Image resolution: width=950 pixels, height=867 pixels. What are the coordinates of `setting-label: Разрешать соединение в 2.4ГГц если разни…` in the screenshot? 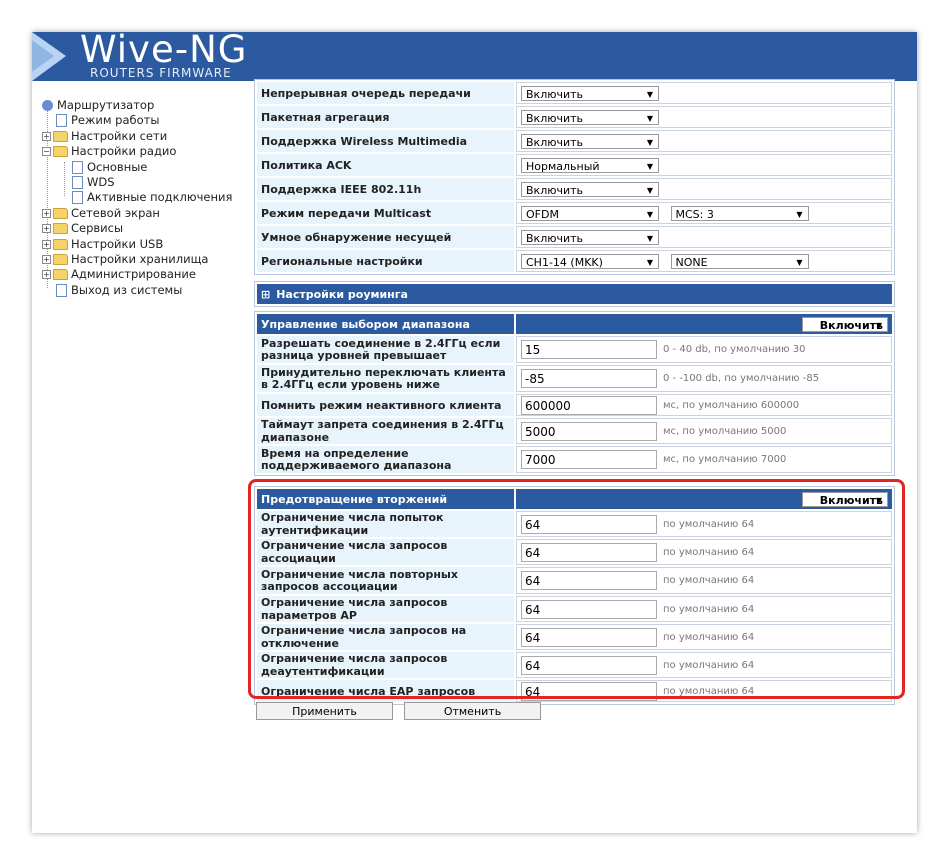 It's located at (385, 349).